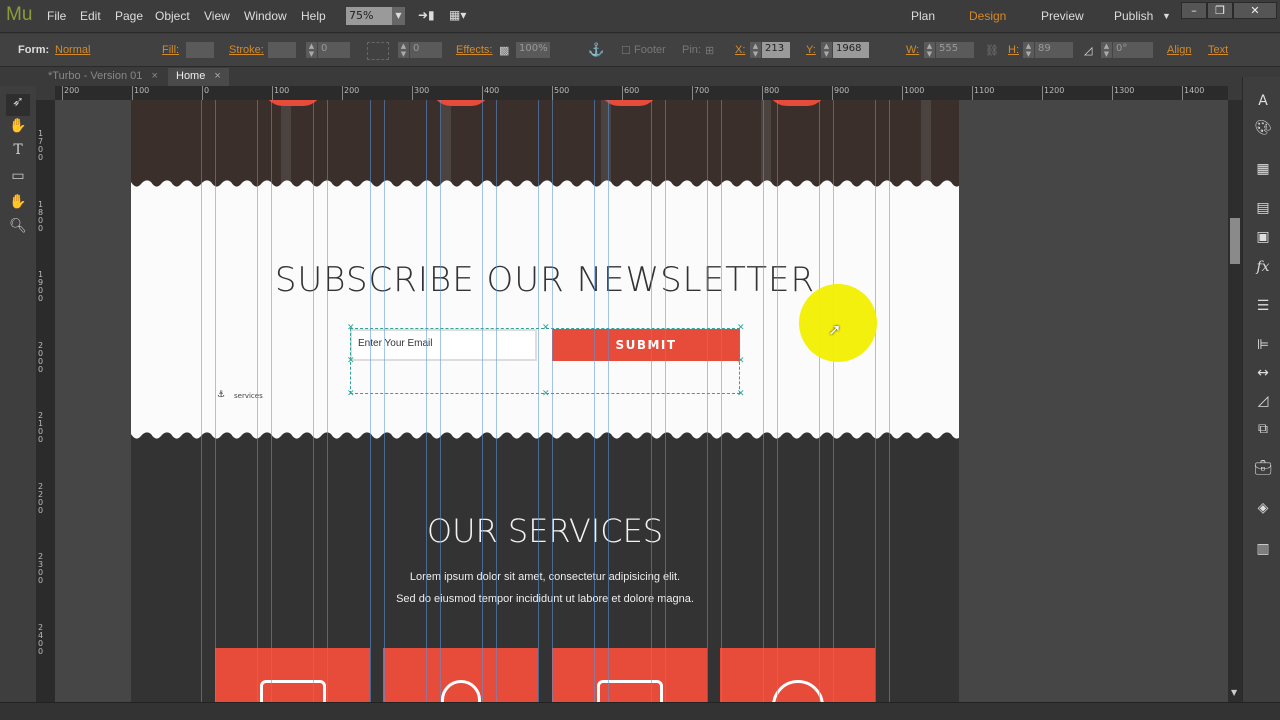 The height and width of the screenshot is (720, 1280). I want to click on fill-link: Fill:, so click(170, 50).